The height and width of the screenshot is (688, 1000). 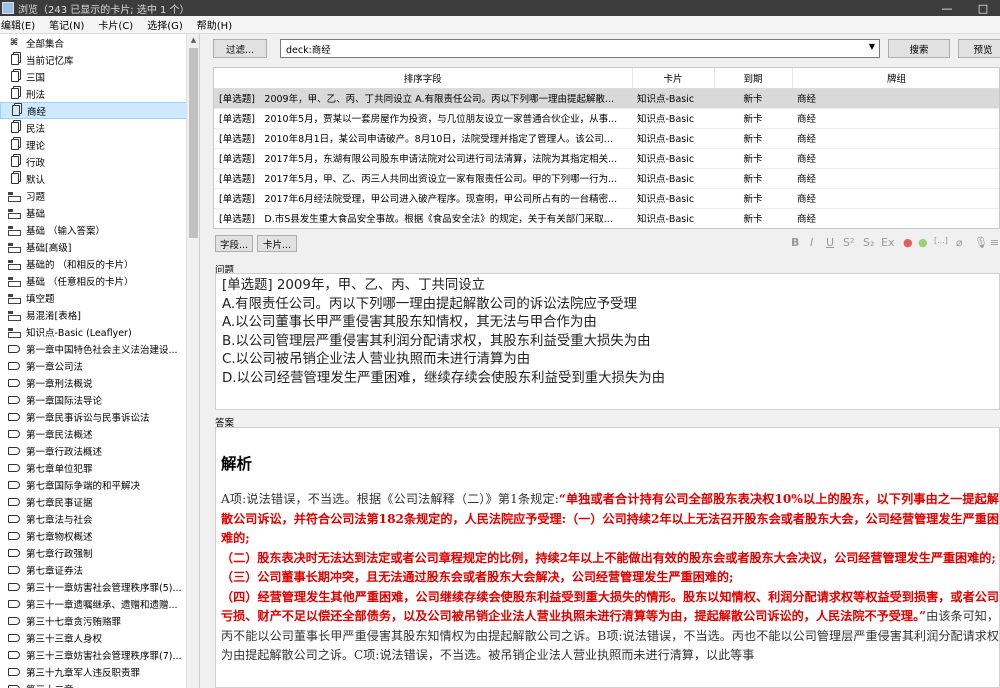 What do you see at coordinates (753, 78) in the screenshot?
I see `column-header-due: 到期` at bounding box center [753, 78].